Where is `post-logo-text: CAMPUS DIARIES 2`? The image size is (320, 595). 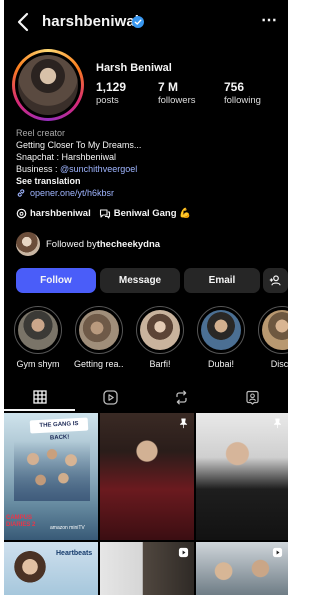 post-logo-text: CAMPUS DIARIES 2 is located at coordinates (21, 521).